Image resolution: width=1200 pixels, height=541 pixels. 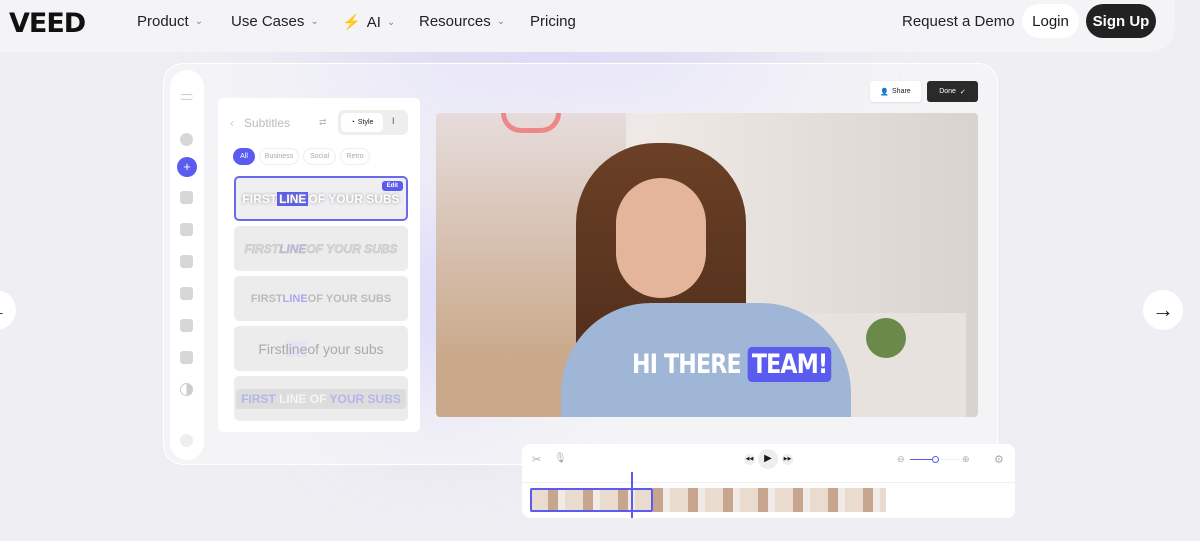 I want to click on prev-arrow-button: ←, so click(x=8, y=310).